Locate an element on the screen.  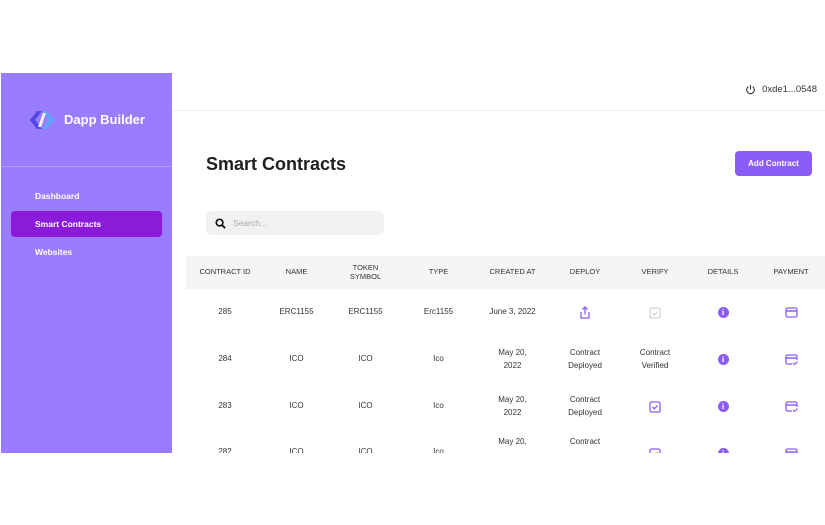
topbar: 0xde1...0548 is located at coordinates (498, 92).